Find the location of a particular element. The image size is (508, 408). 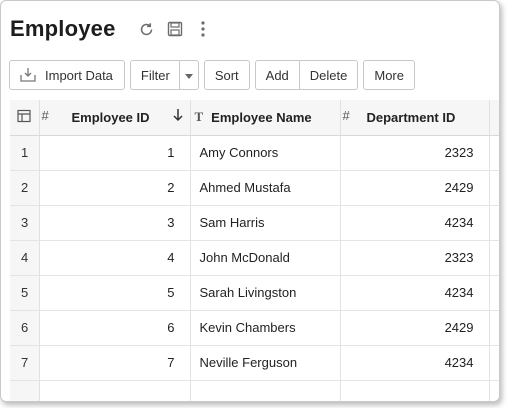

more-button: More is located at coordinates (389, 75).